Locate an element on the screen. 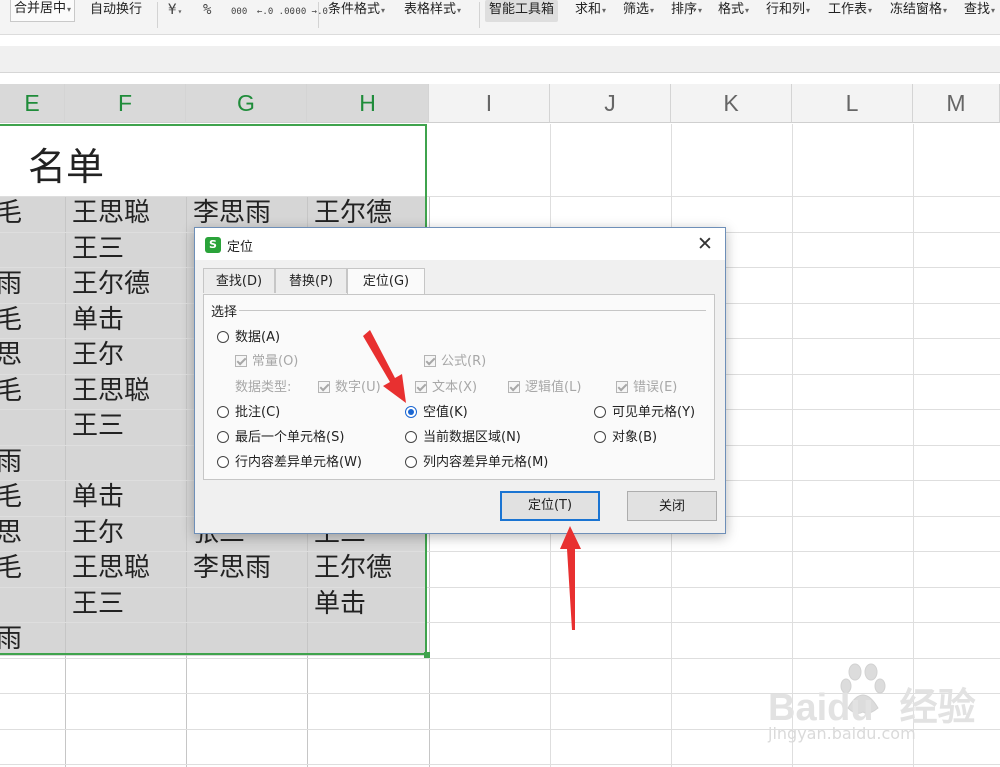 Image resolution: width=1000 pixels, height=767 pixels. arrow-to-goto-button is located at coordinates (570, 578).